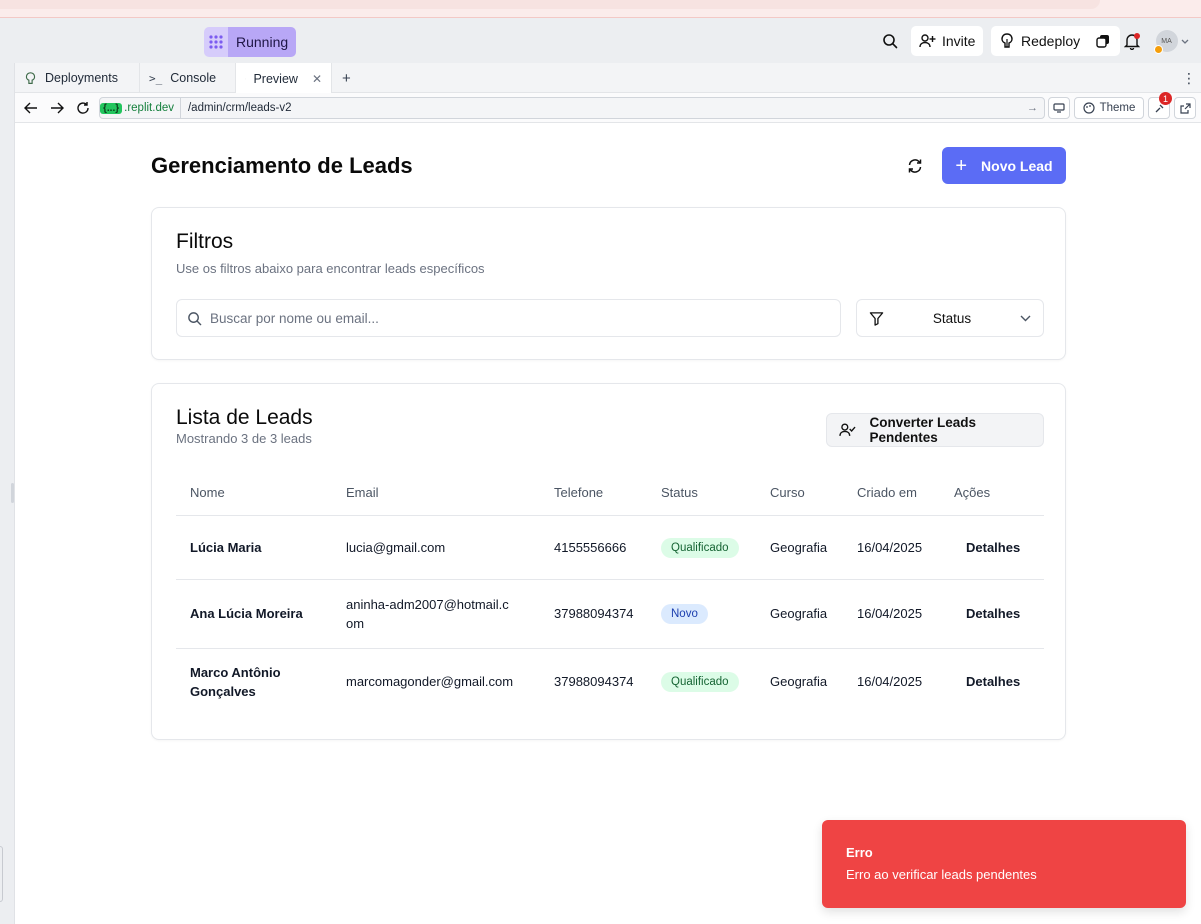 The height and width of the screenshot is (924, 1201). Describe the element at coordinates (941, 874) in the screenshot. I see `toast-message: Erro ao verificar leads pendentes` at that location.